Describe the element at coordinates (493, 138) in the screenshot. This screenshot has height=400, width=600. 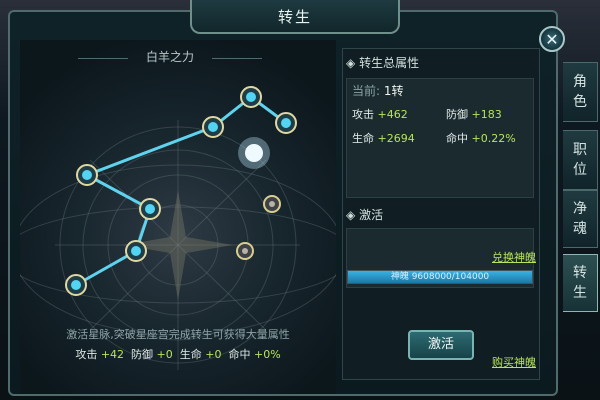
I see `total-hit-value: +0.22%` at that location.